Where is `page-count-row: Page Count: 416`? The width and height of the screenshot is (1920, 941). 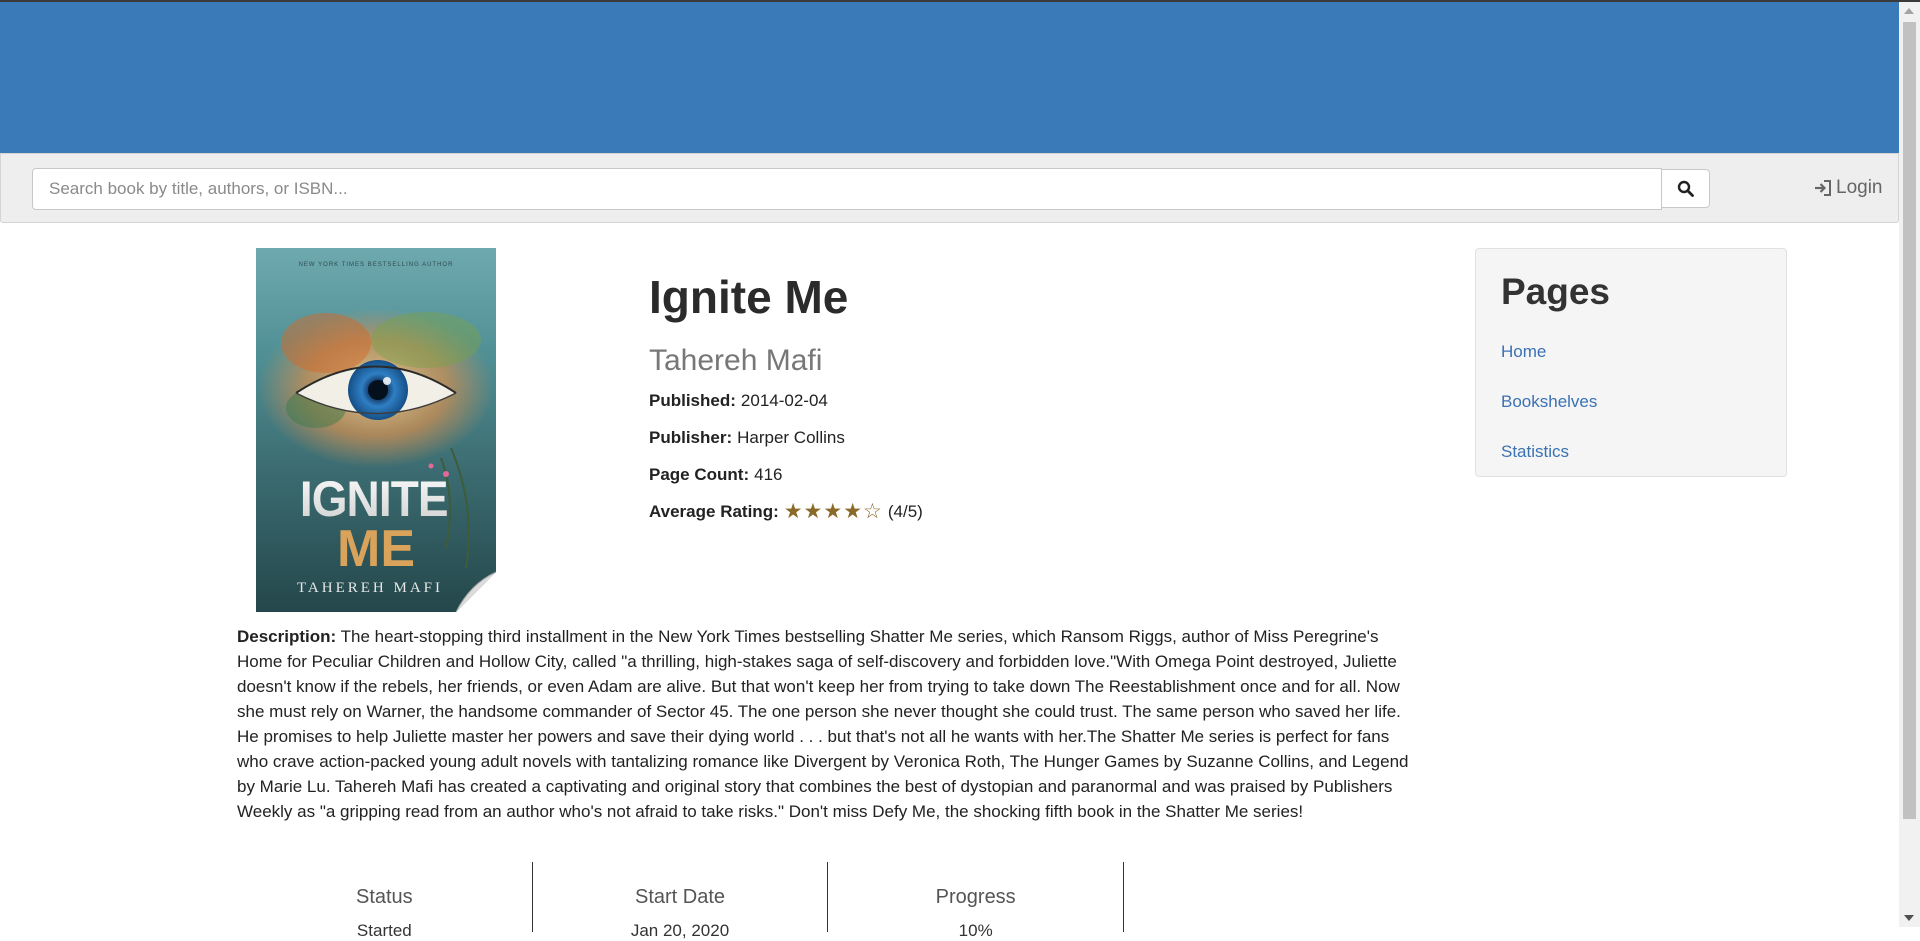 page-count-row: Page Count: 416 is located at coordinates (715, 475).